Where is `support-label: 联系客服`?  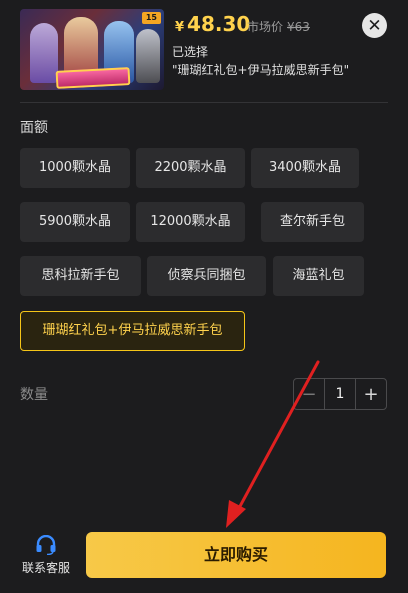 support-label: 联系客服 is located at coordinates (45, 568).